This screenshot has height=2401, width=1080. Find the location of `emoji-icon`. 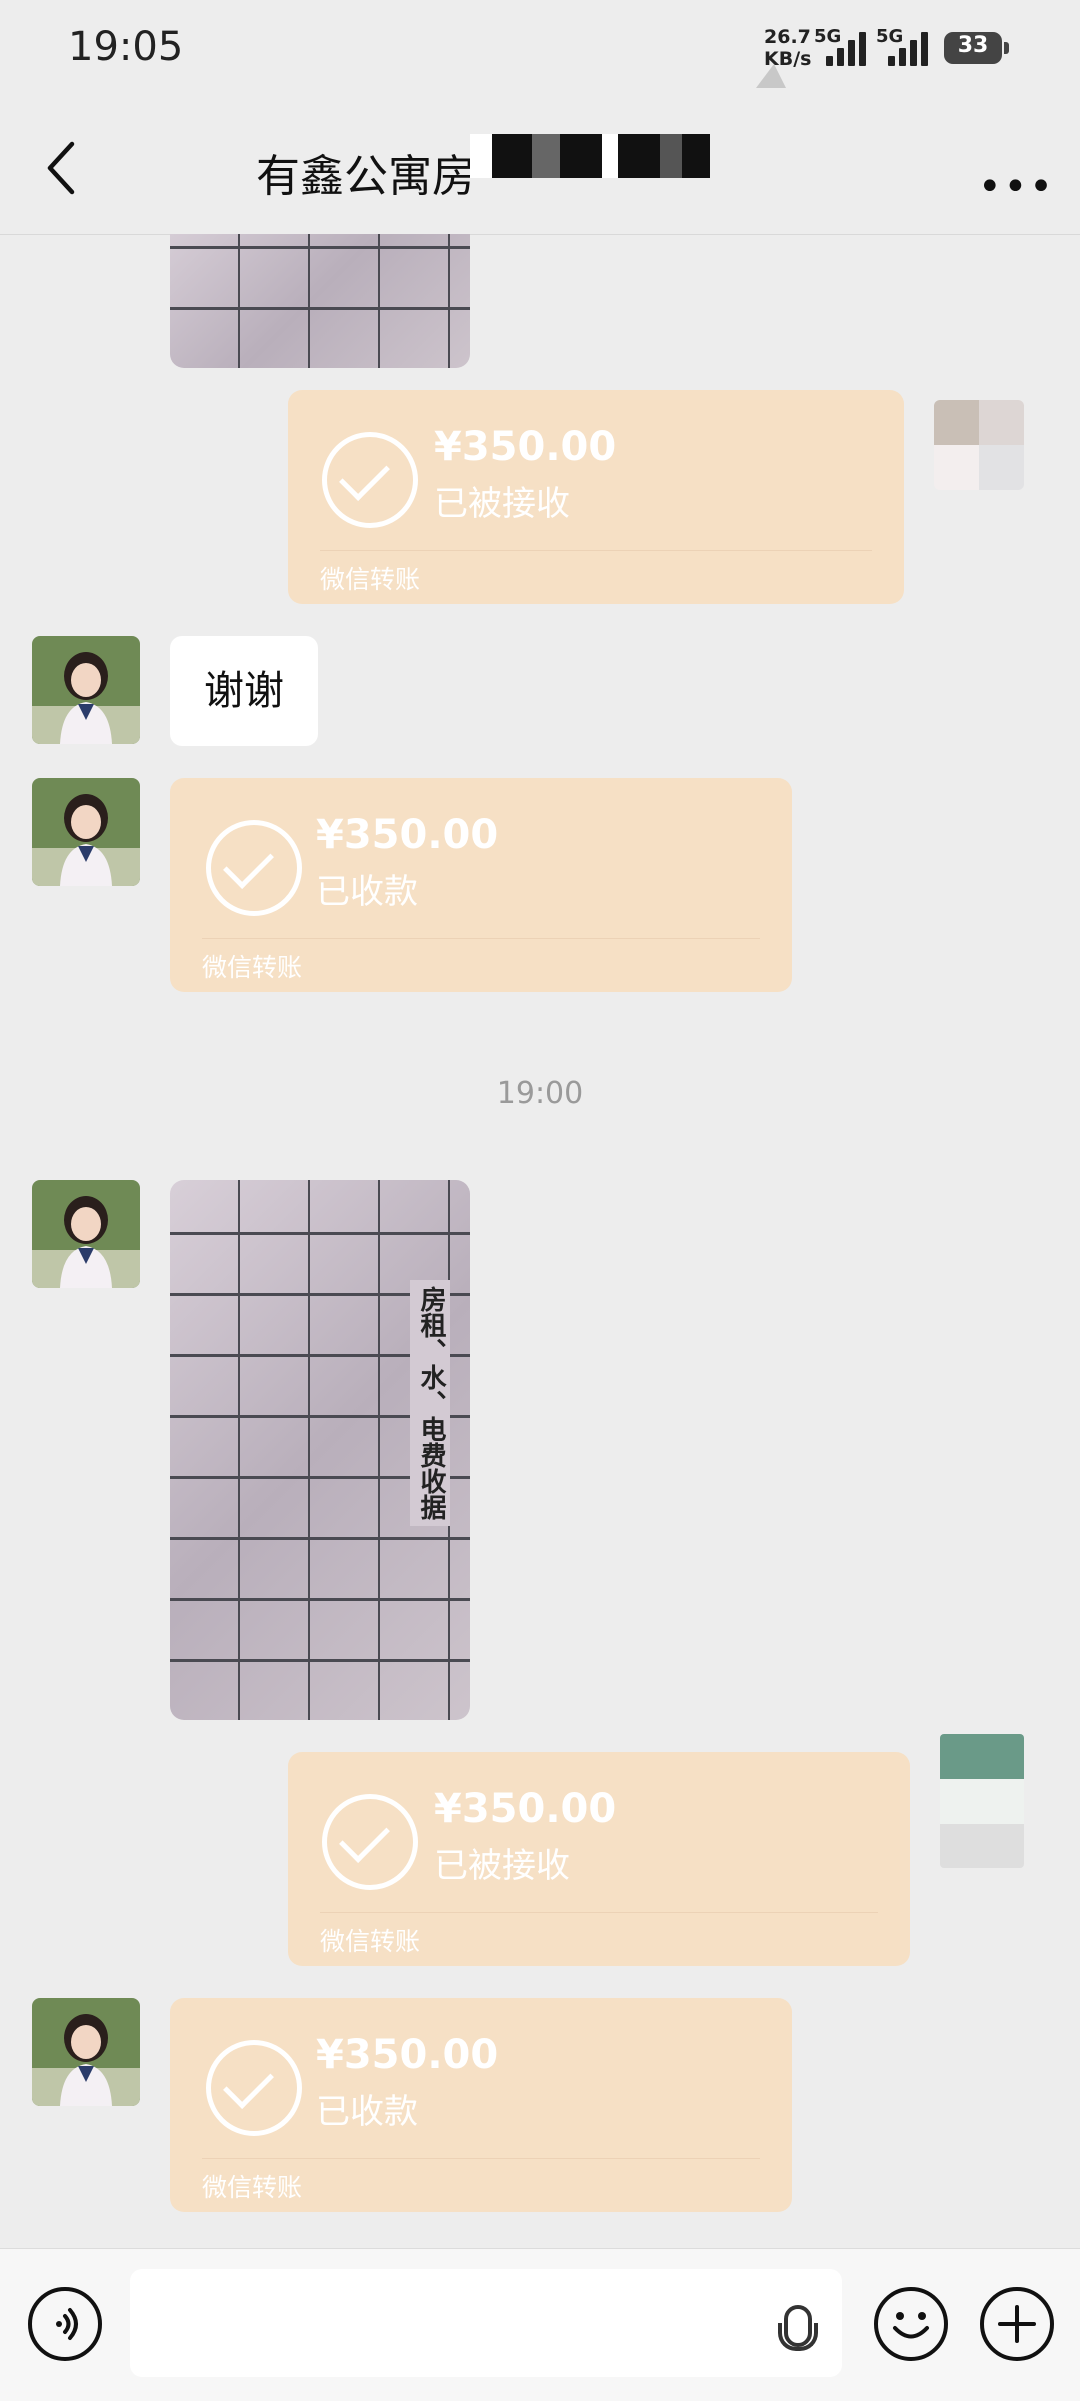

emoji-icon is located at coordinates (911, 2324).